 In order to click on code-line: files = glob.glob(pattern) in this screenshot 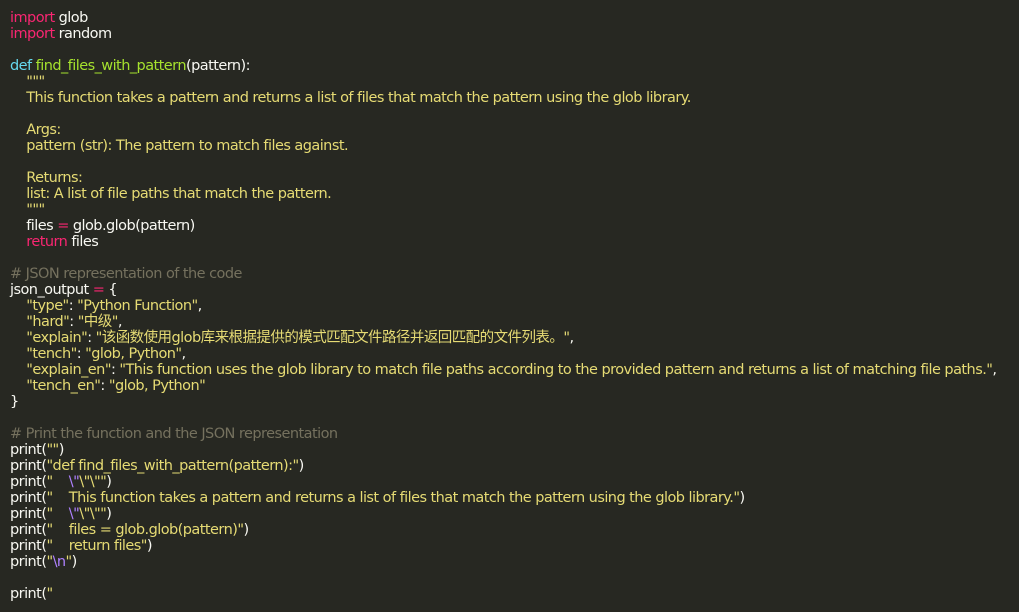, I will do `click(514, 226)`.